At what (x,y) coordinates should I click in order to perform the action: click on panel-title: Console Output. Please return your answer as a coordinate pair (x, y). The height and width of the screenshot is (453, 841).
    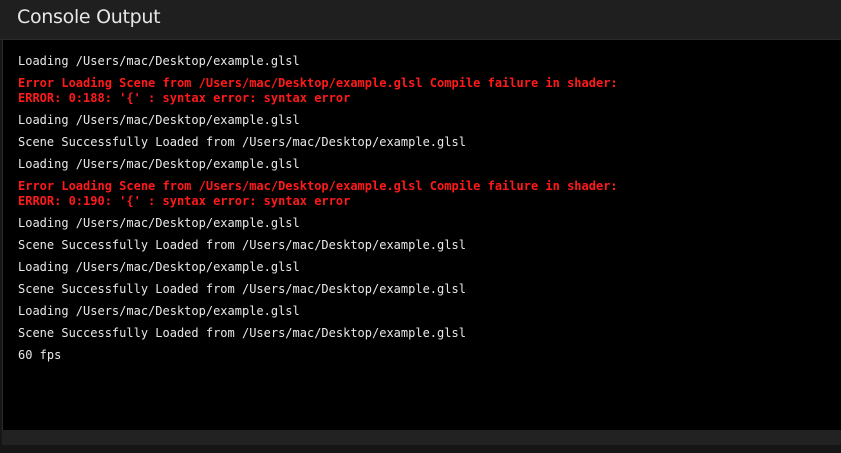
    Looking at the image, I should click on (89, 17).